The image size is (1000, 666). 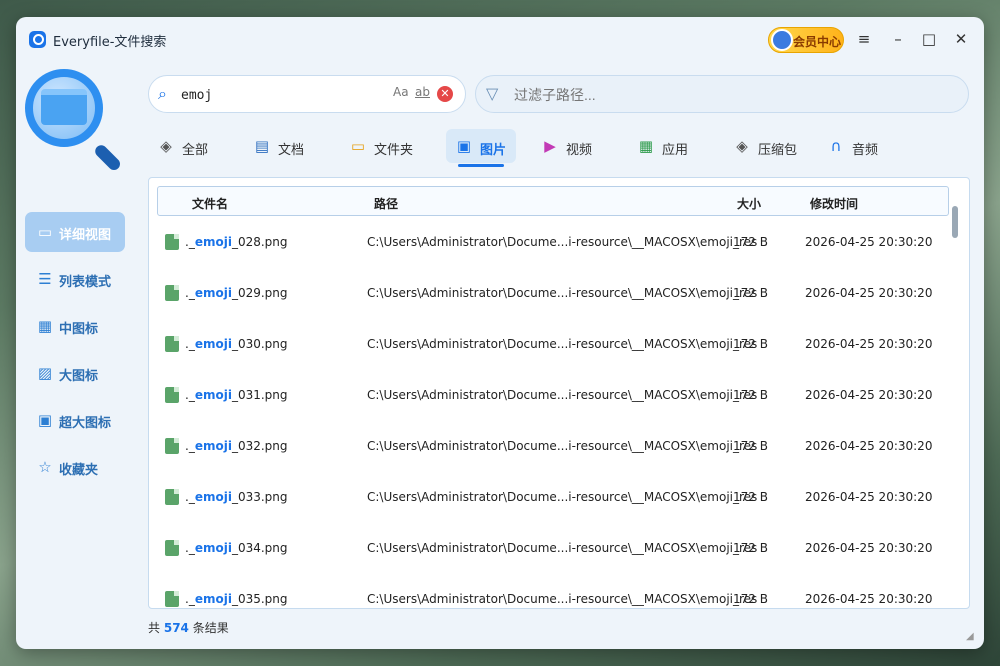 I want to click on result-count: 共 574 条结果, so click(x=188, y=627).